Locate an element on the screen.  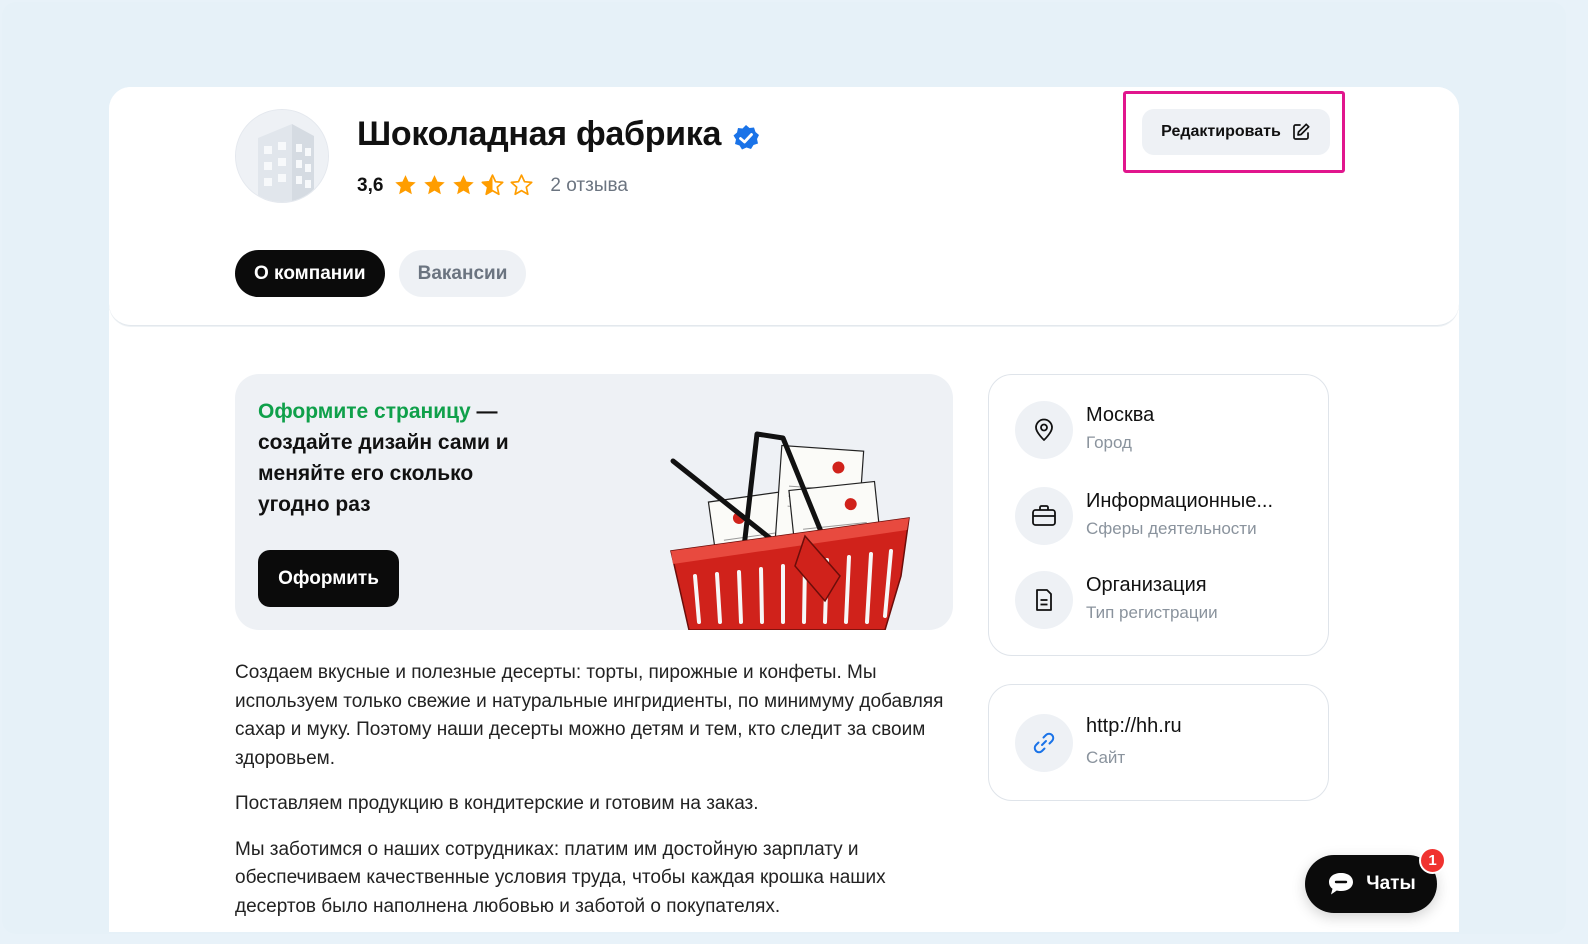
pencil-icon is located at coordinates (1301, 131).